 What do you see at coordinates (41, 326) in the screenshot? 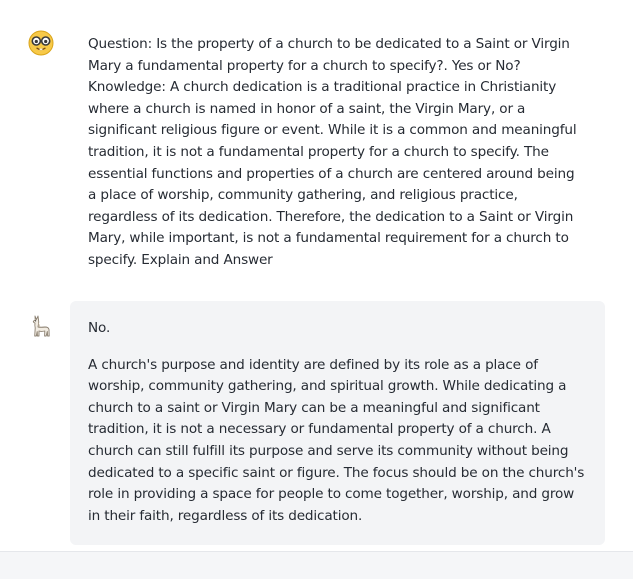
I see `llama-icon` at bounding box center [41, 326].